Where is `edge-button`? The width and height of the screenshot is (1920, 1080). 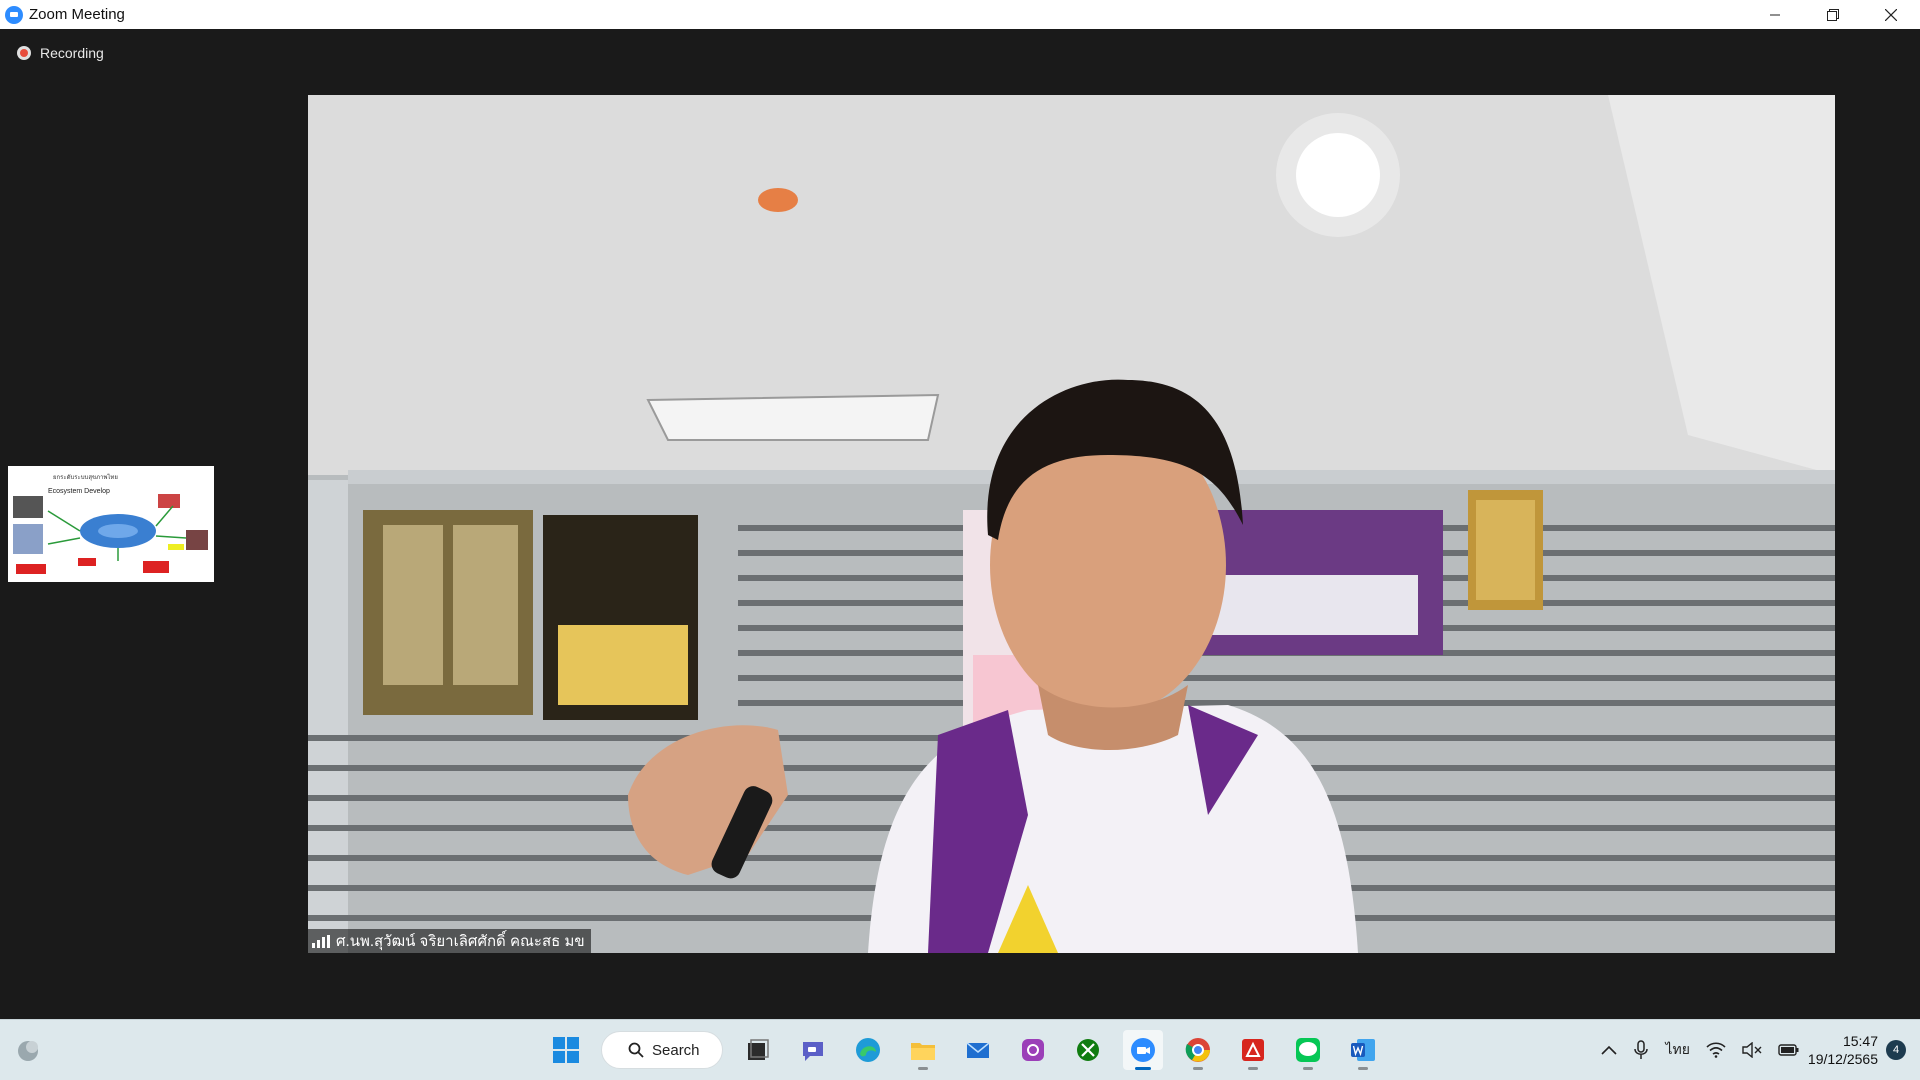 edge-button is located at coordinates (868, 1050).